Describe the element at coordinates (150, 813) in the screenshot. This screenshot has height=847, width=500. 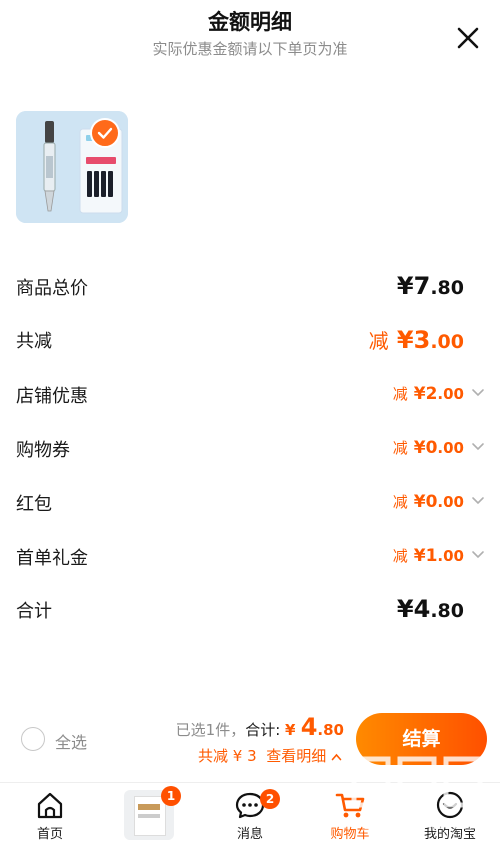
I see `tab-product-preview: 1` at that location.